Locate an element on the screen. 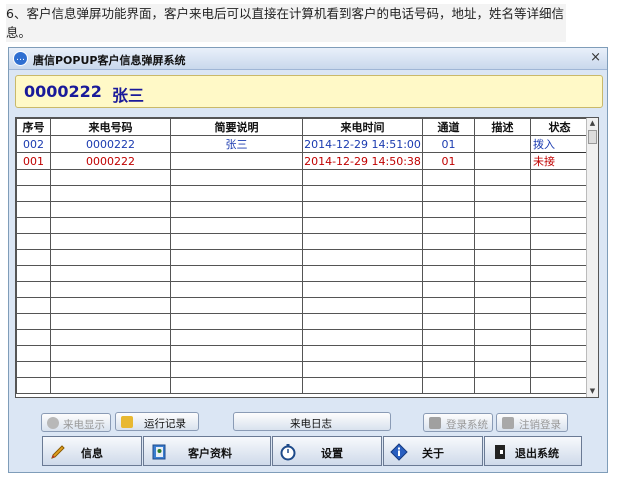 The width and height of the screenshot is (618, 482). title-bar: … 唐信POPUP客户信息弹屏系统 × is located at coordinates (308, 59).